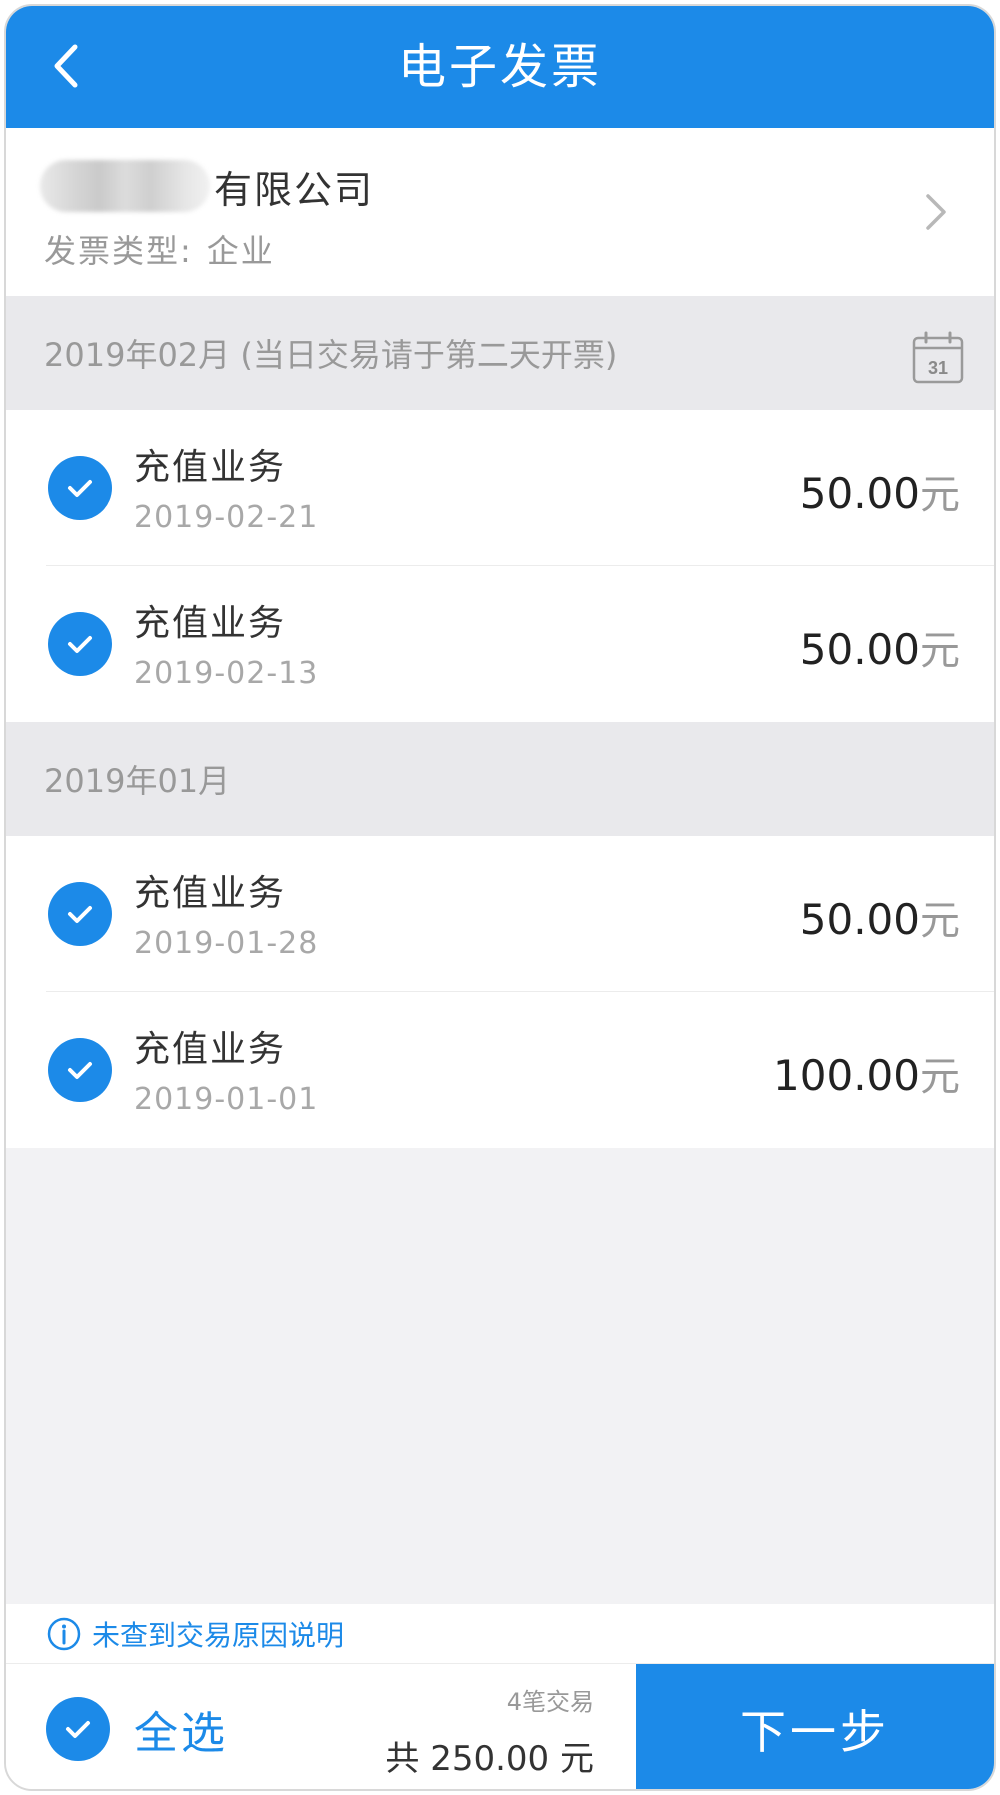 Image resolution: width=1000 pixels, height=1795 pixels. I want to click on transaction-row: 充值业务 2019-02-13 50.00元, so click(500, 644).